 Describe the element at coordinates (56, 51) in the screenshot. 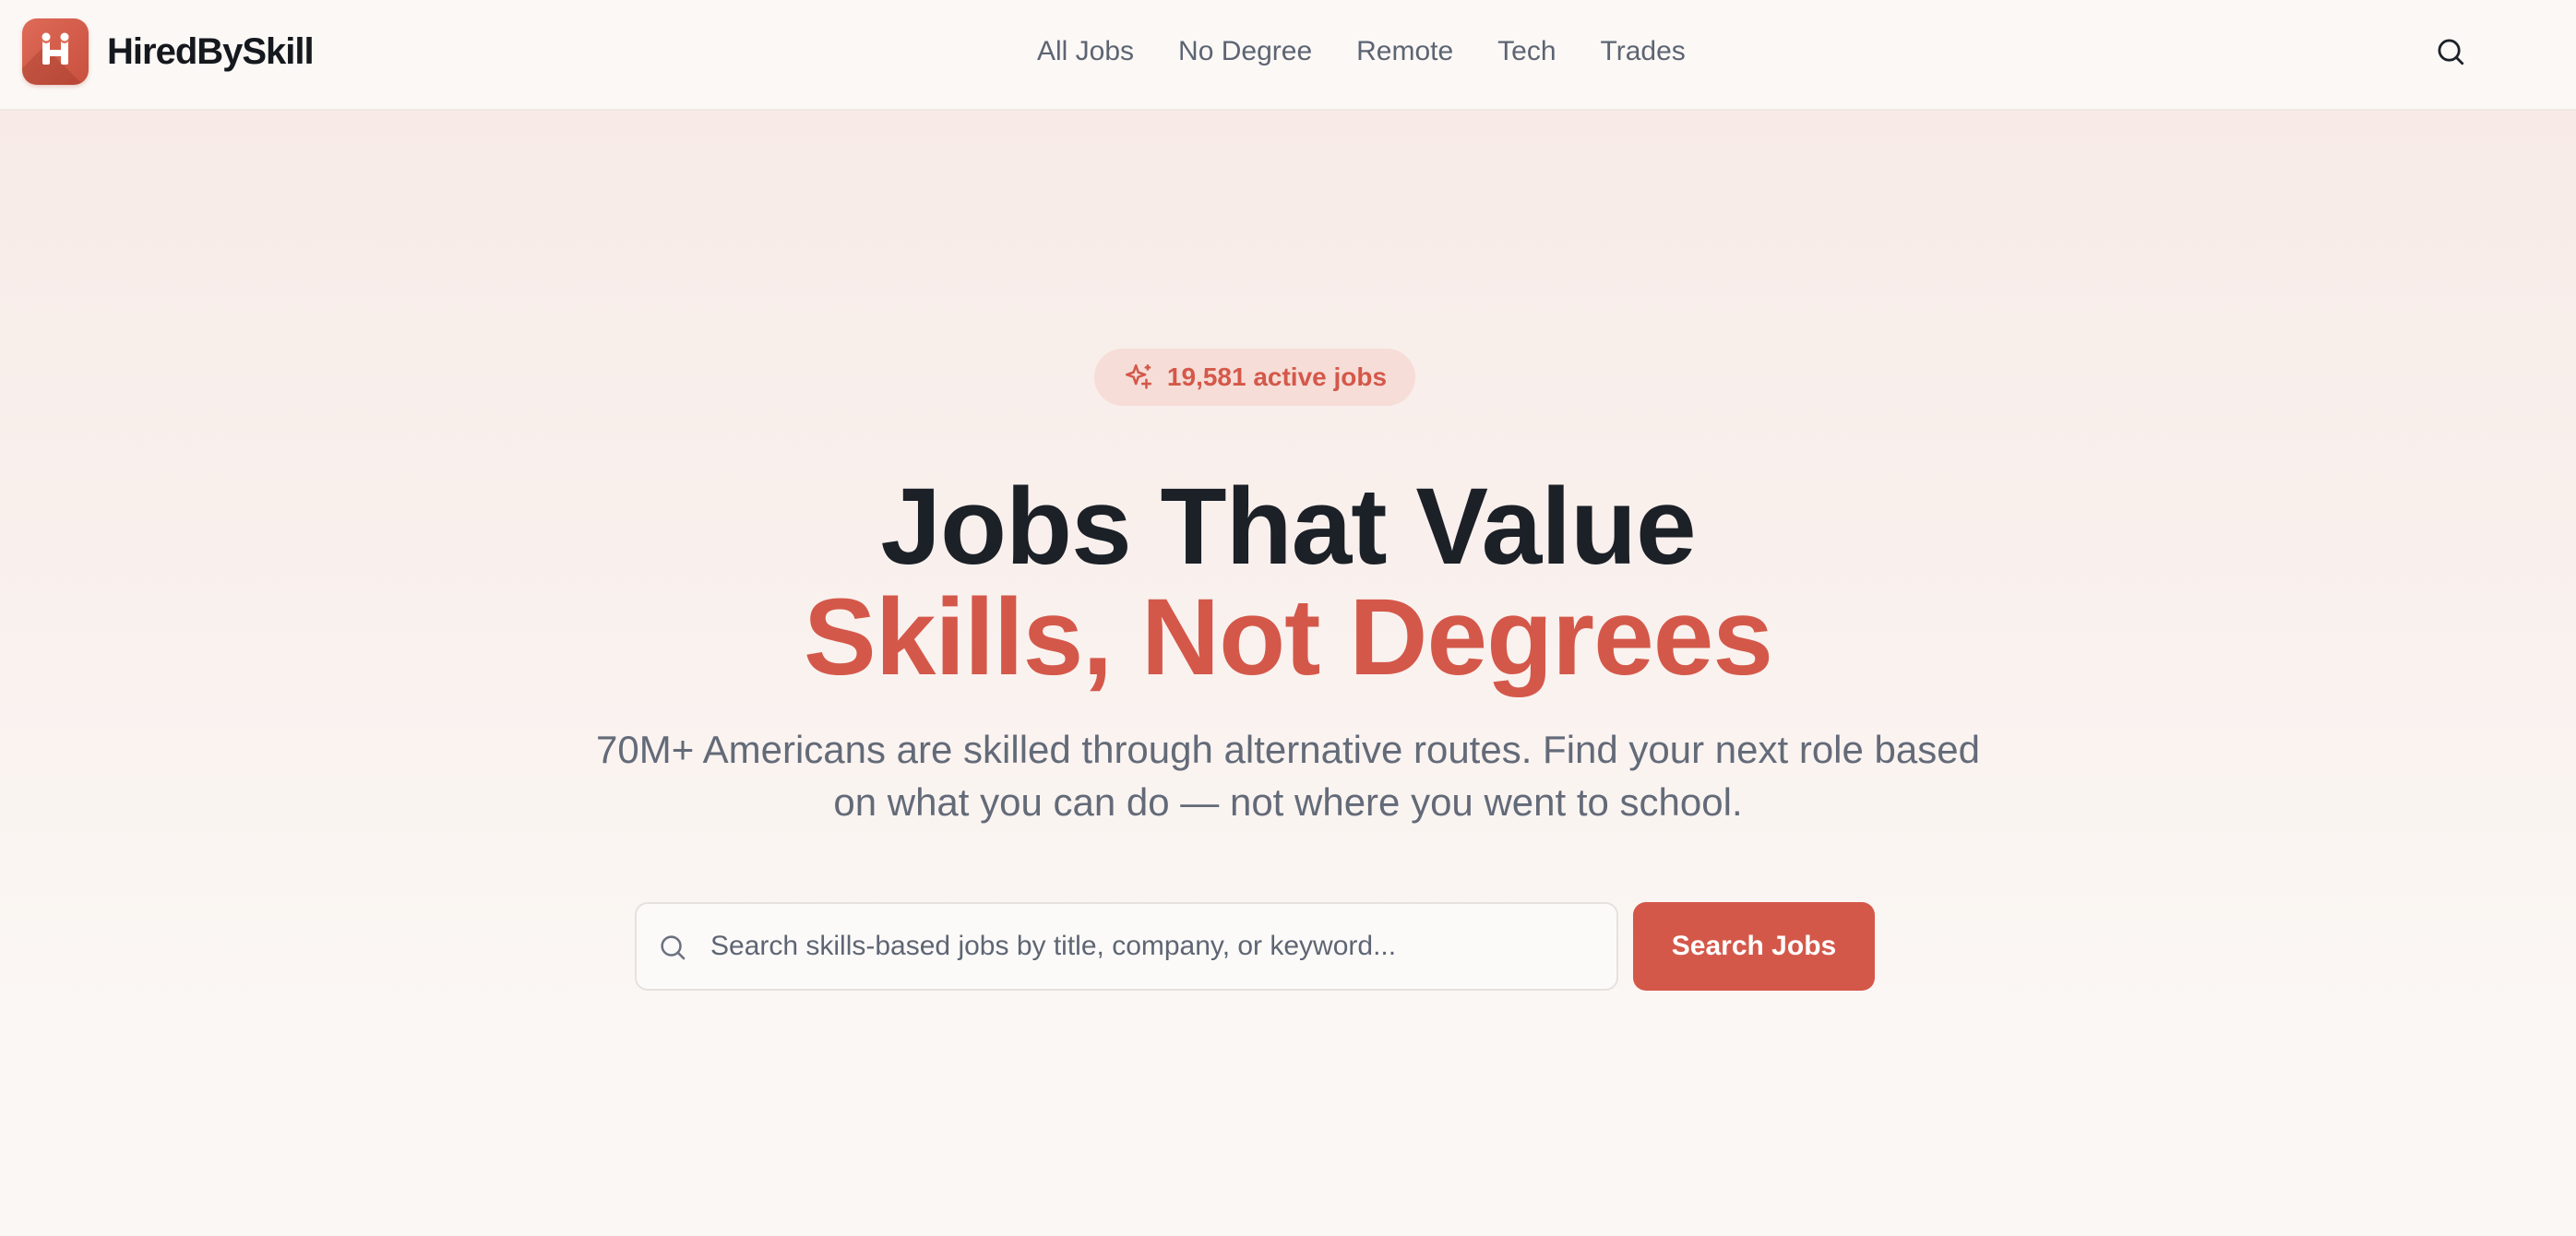

I see `h-monogram-logo-icon` at that location.